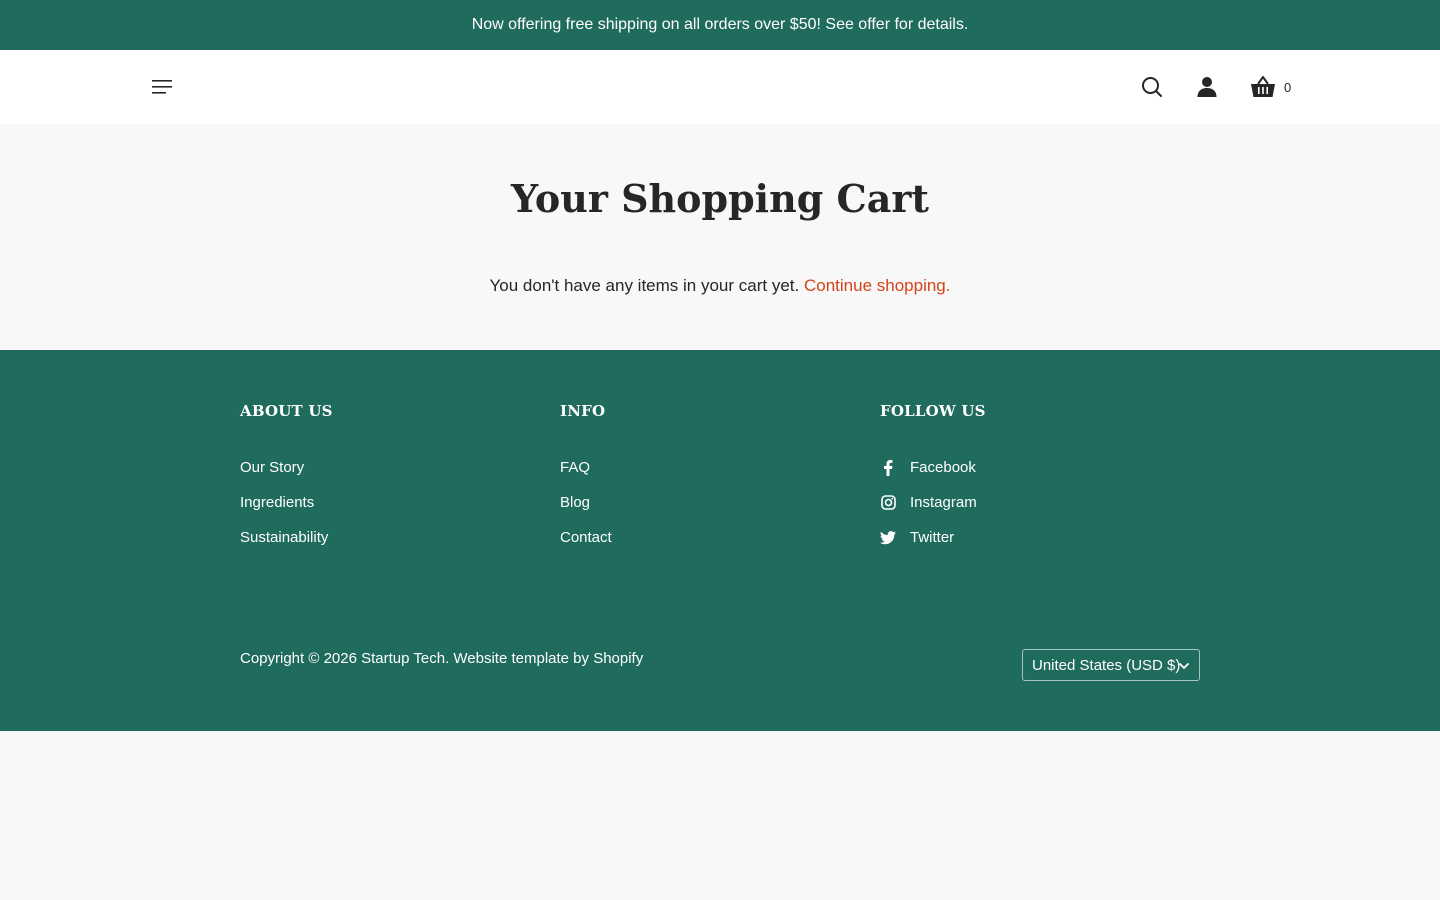  What do you see at coordinates (720, 87) in the screenshot?
I see `site-header: 0` at bounding box center [720, 87].